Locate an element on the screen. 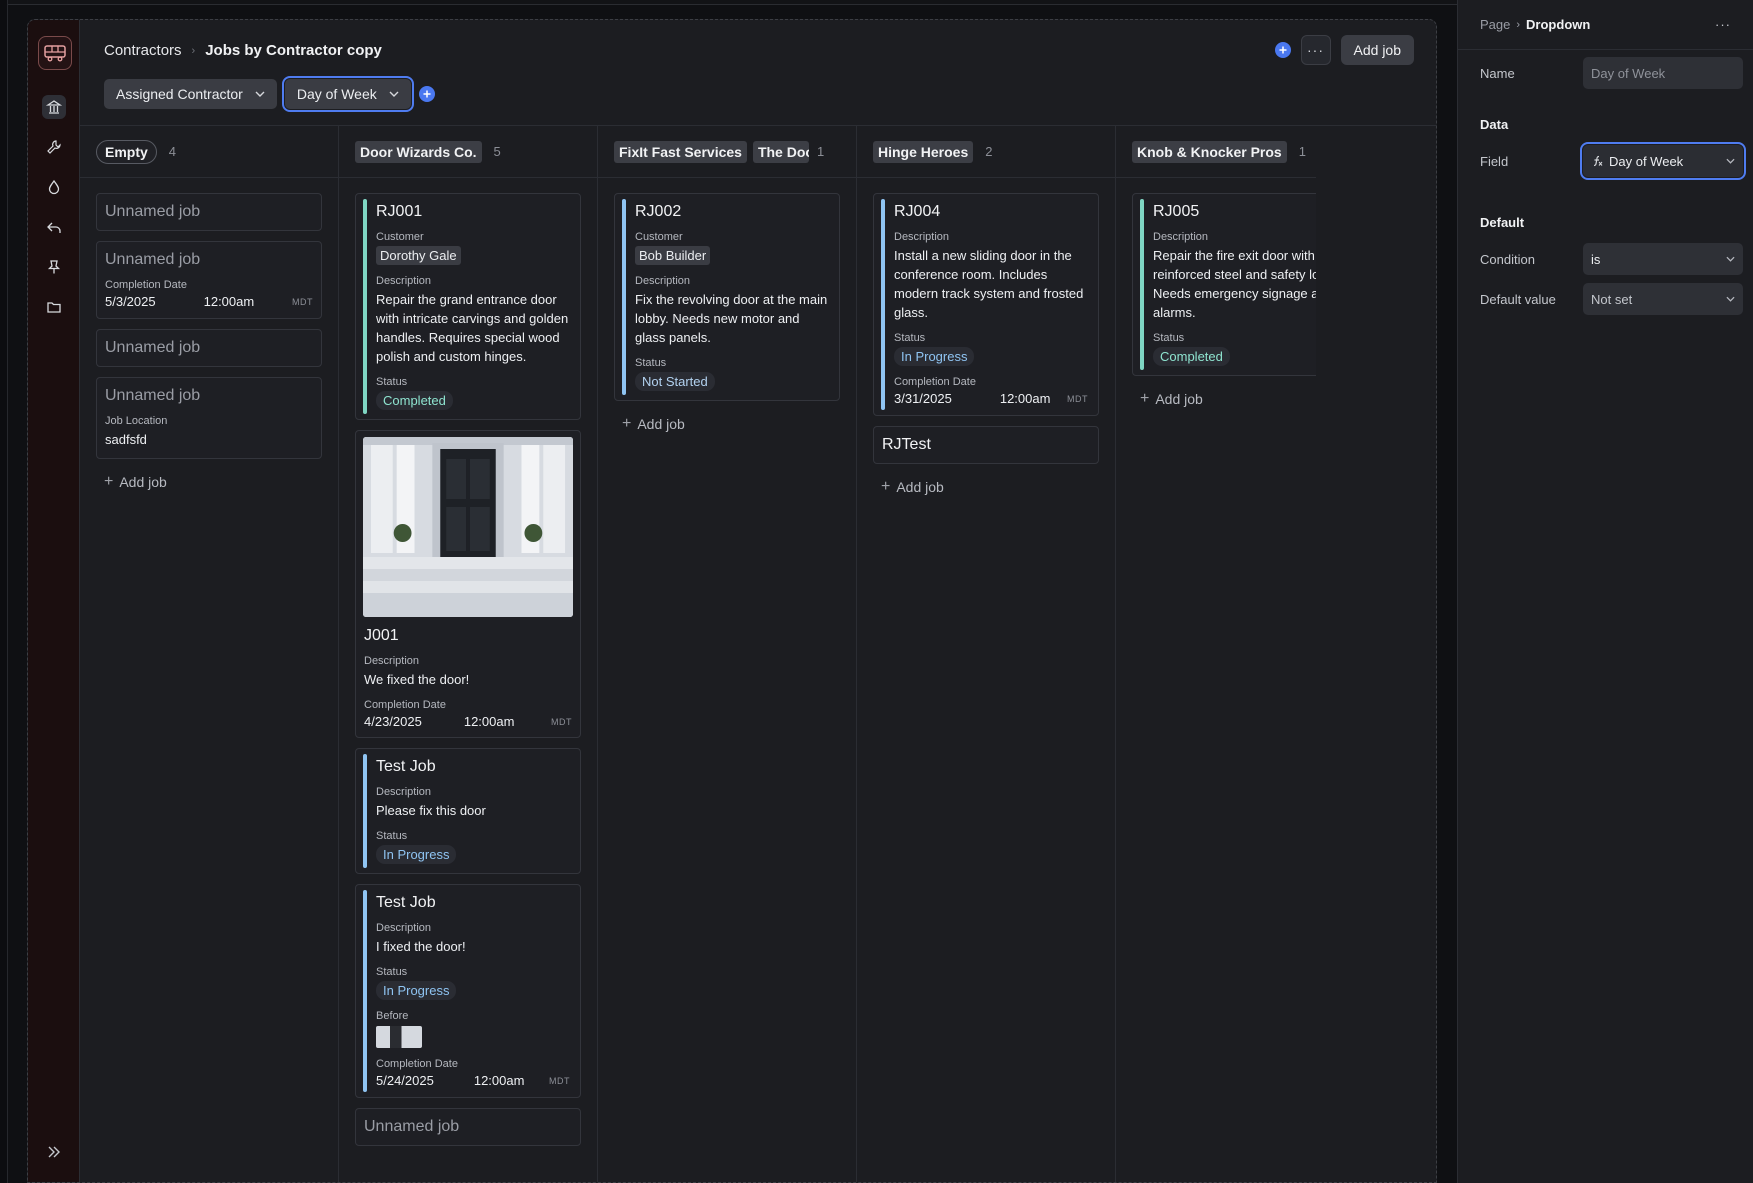 Image resolution: width=1753 pixels, height=1183 pixels. job-card: RJTest is located at coordinates (986, 445).